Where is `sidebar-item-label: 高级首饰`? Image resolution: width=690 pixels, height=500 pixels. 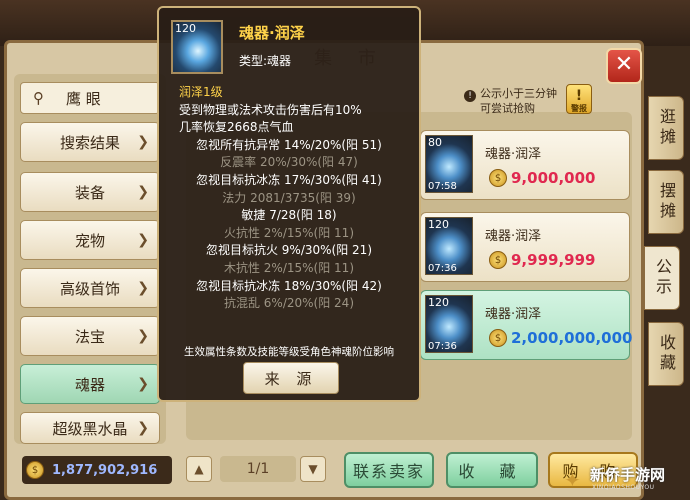
sidebar-item-label: 高级首饰 is located at coordinates (89, 288).